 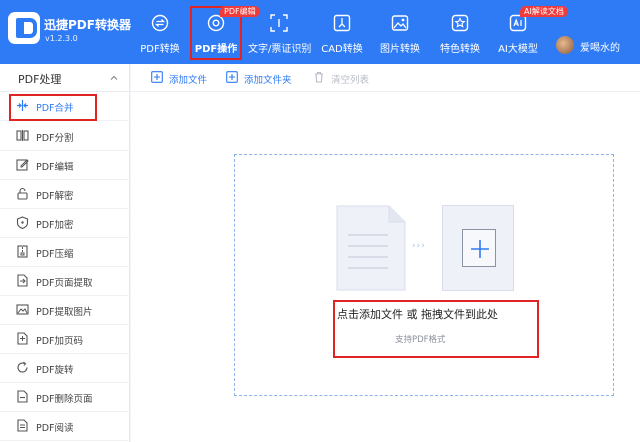 I want to click on sidebar-item-rotate: PDF旋转, so click(x=65, y=368).